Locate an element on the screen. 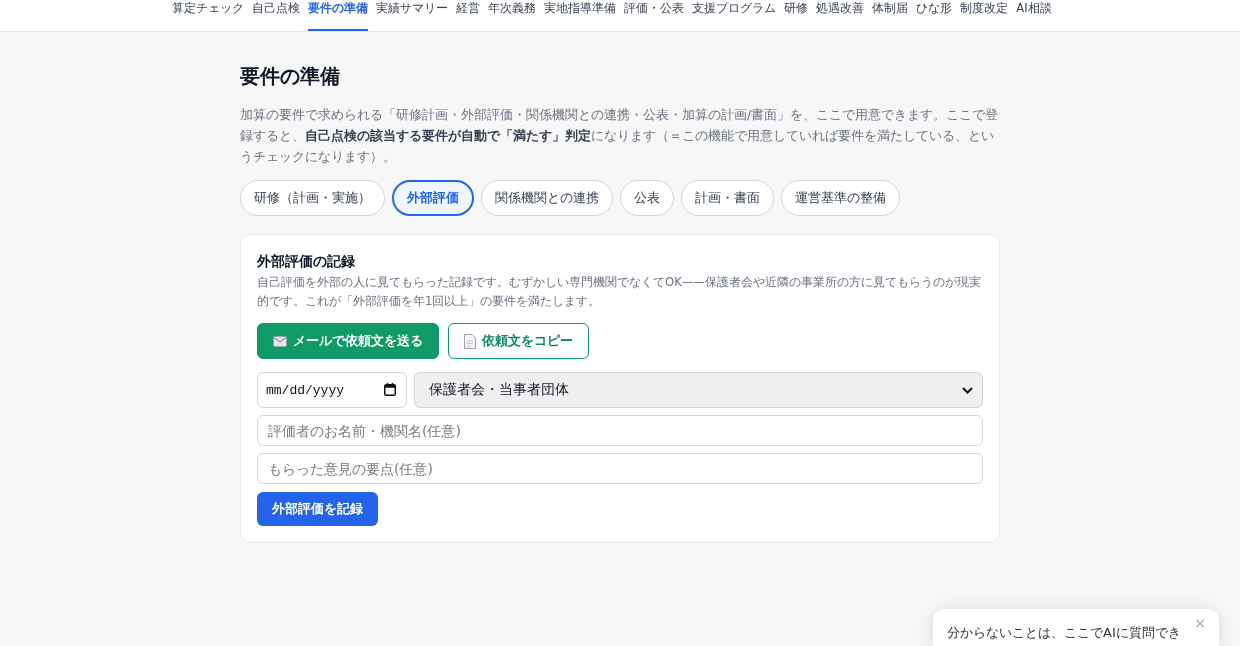  copy-button: 依頼文をコピー is located at coordinates (518, 341).